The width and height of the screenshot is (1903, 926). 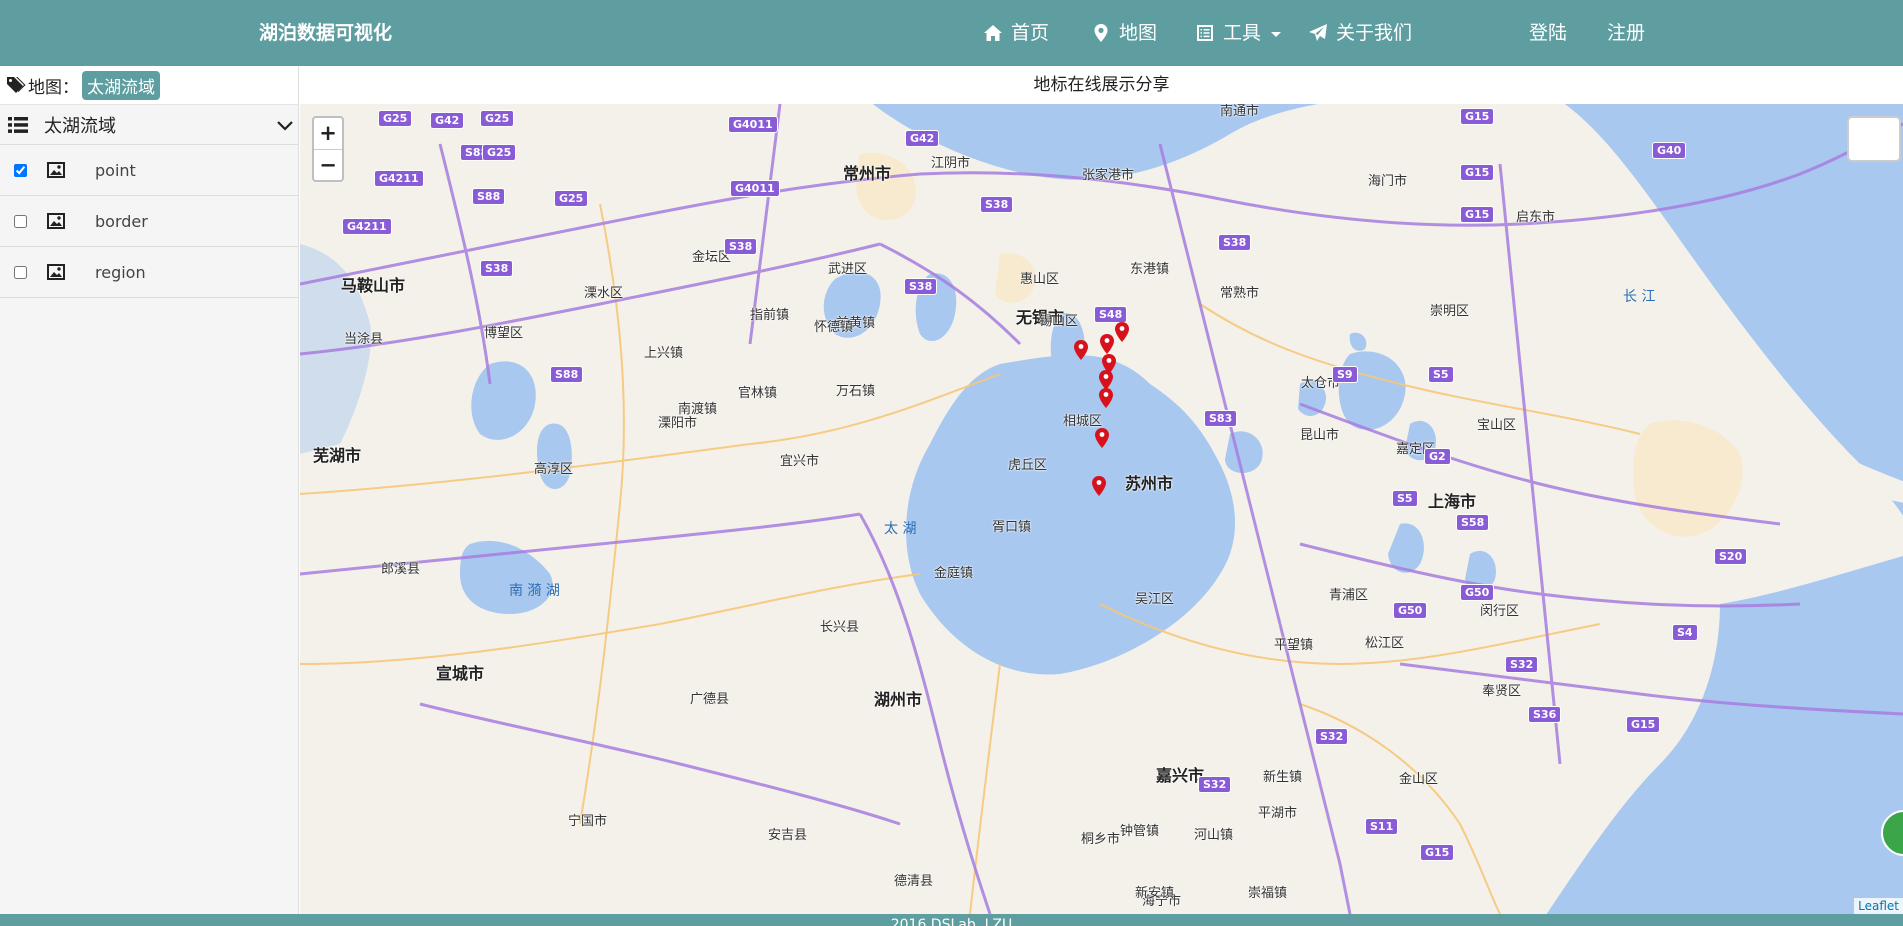 What do you see at coordinates (900, 529) in the screenshot?
I see `map-label-taihu: 太 湖` at bounding box center [900, 529].